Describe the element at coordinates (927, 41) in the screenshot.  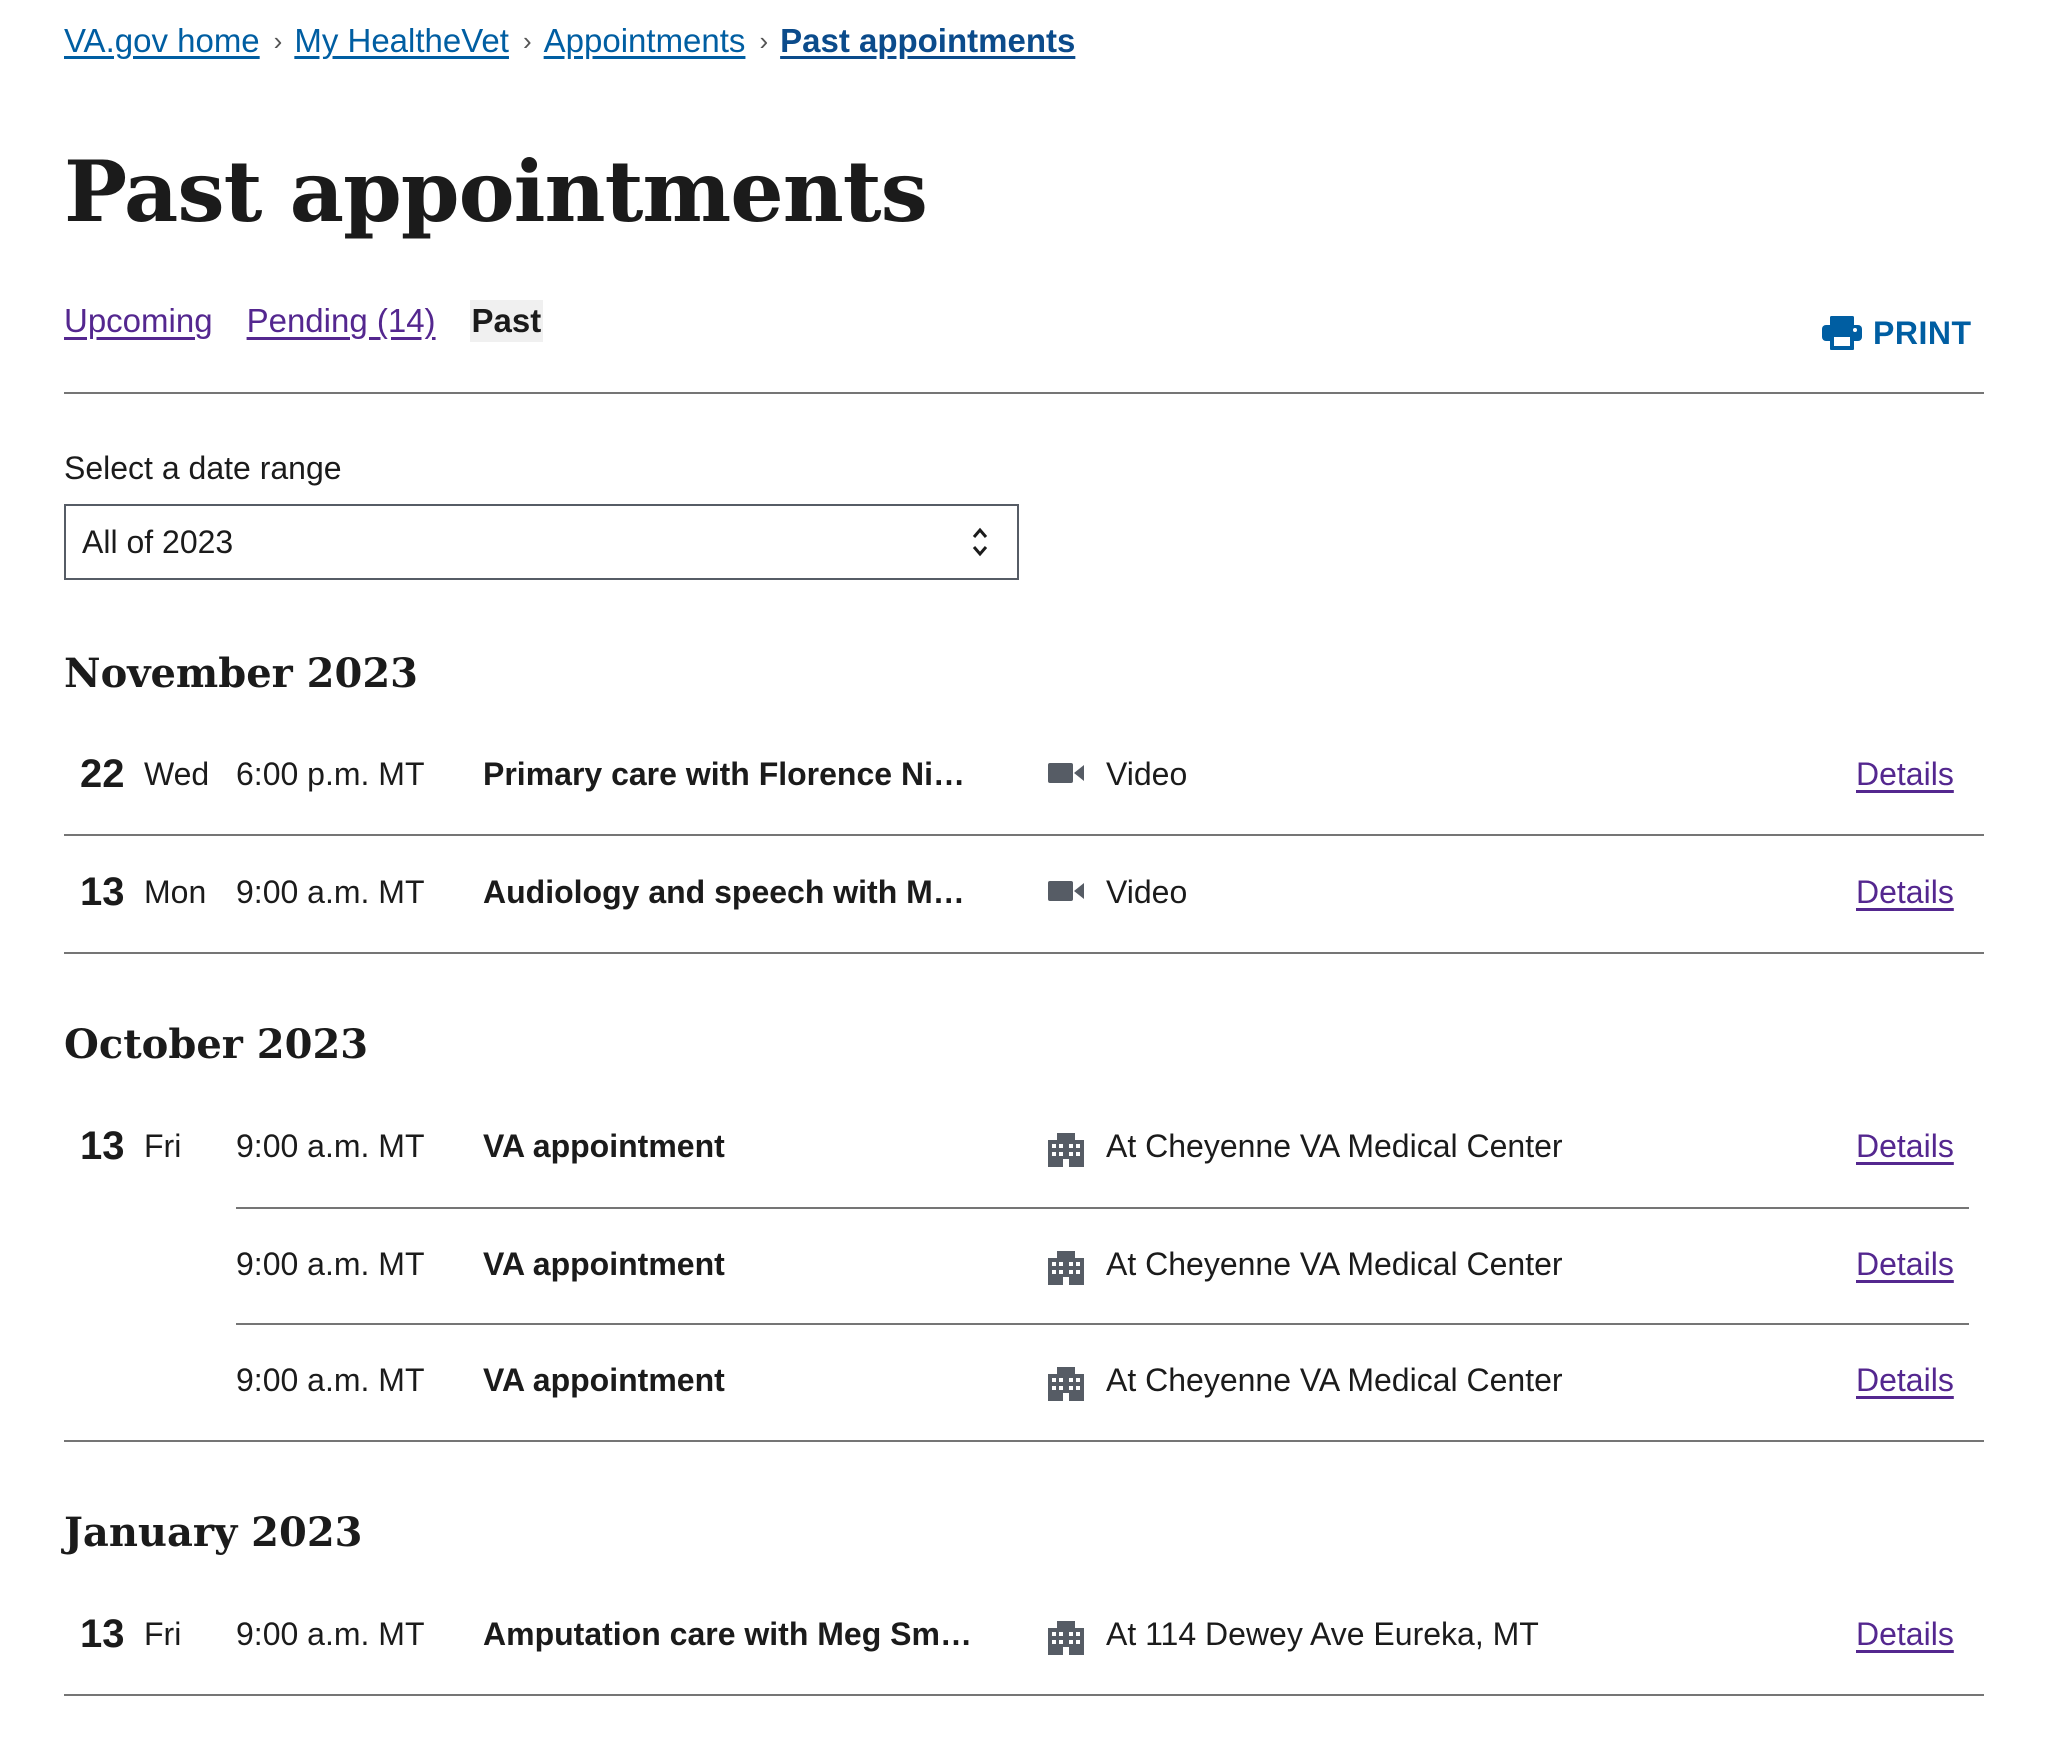
I see `breadcrumb-current: Past appointments` at that location.